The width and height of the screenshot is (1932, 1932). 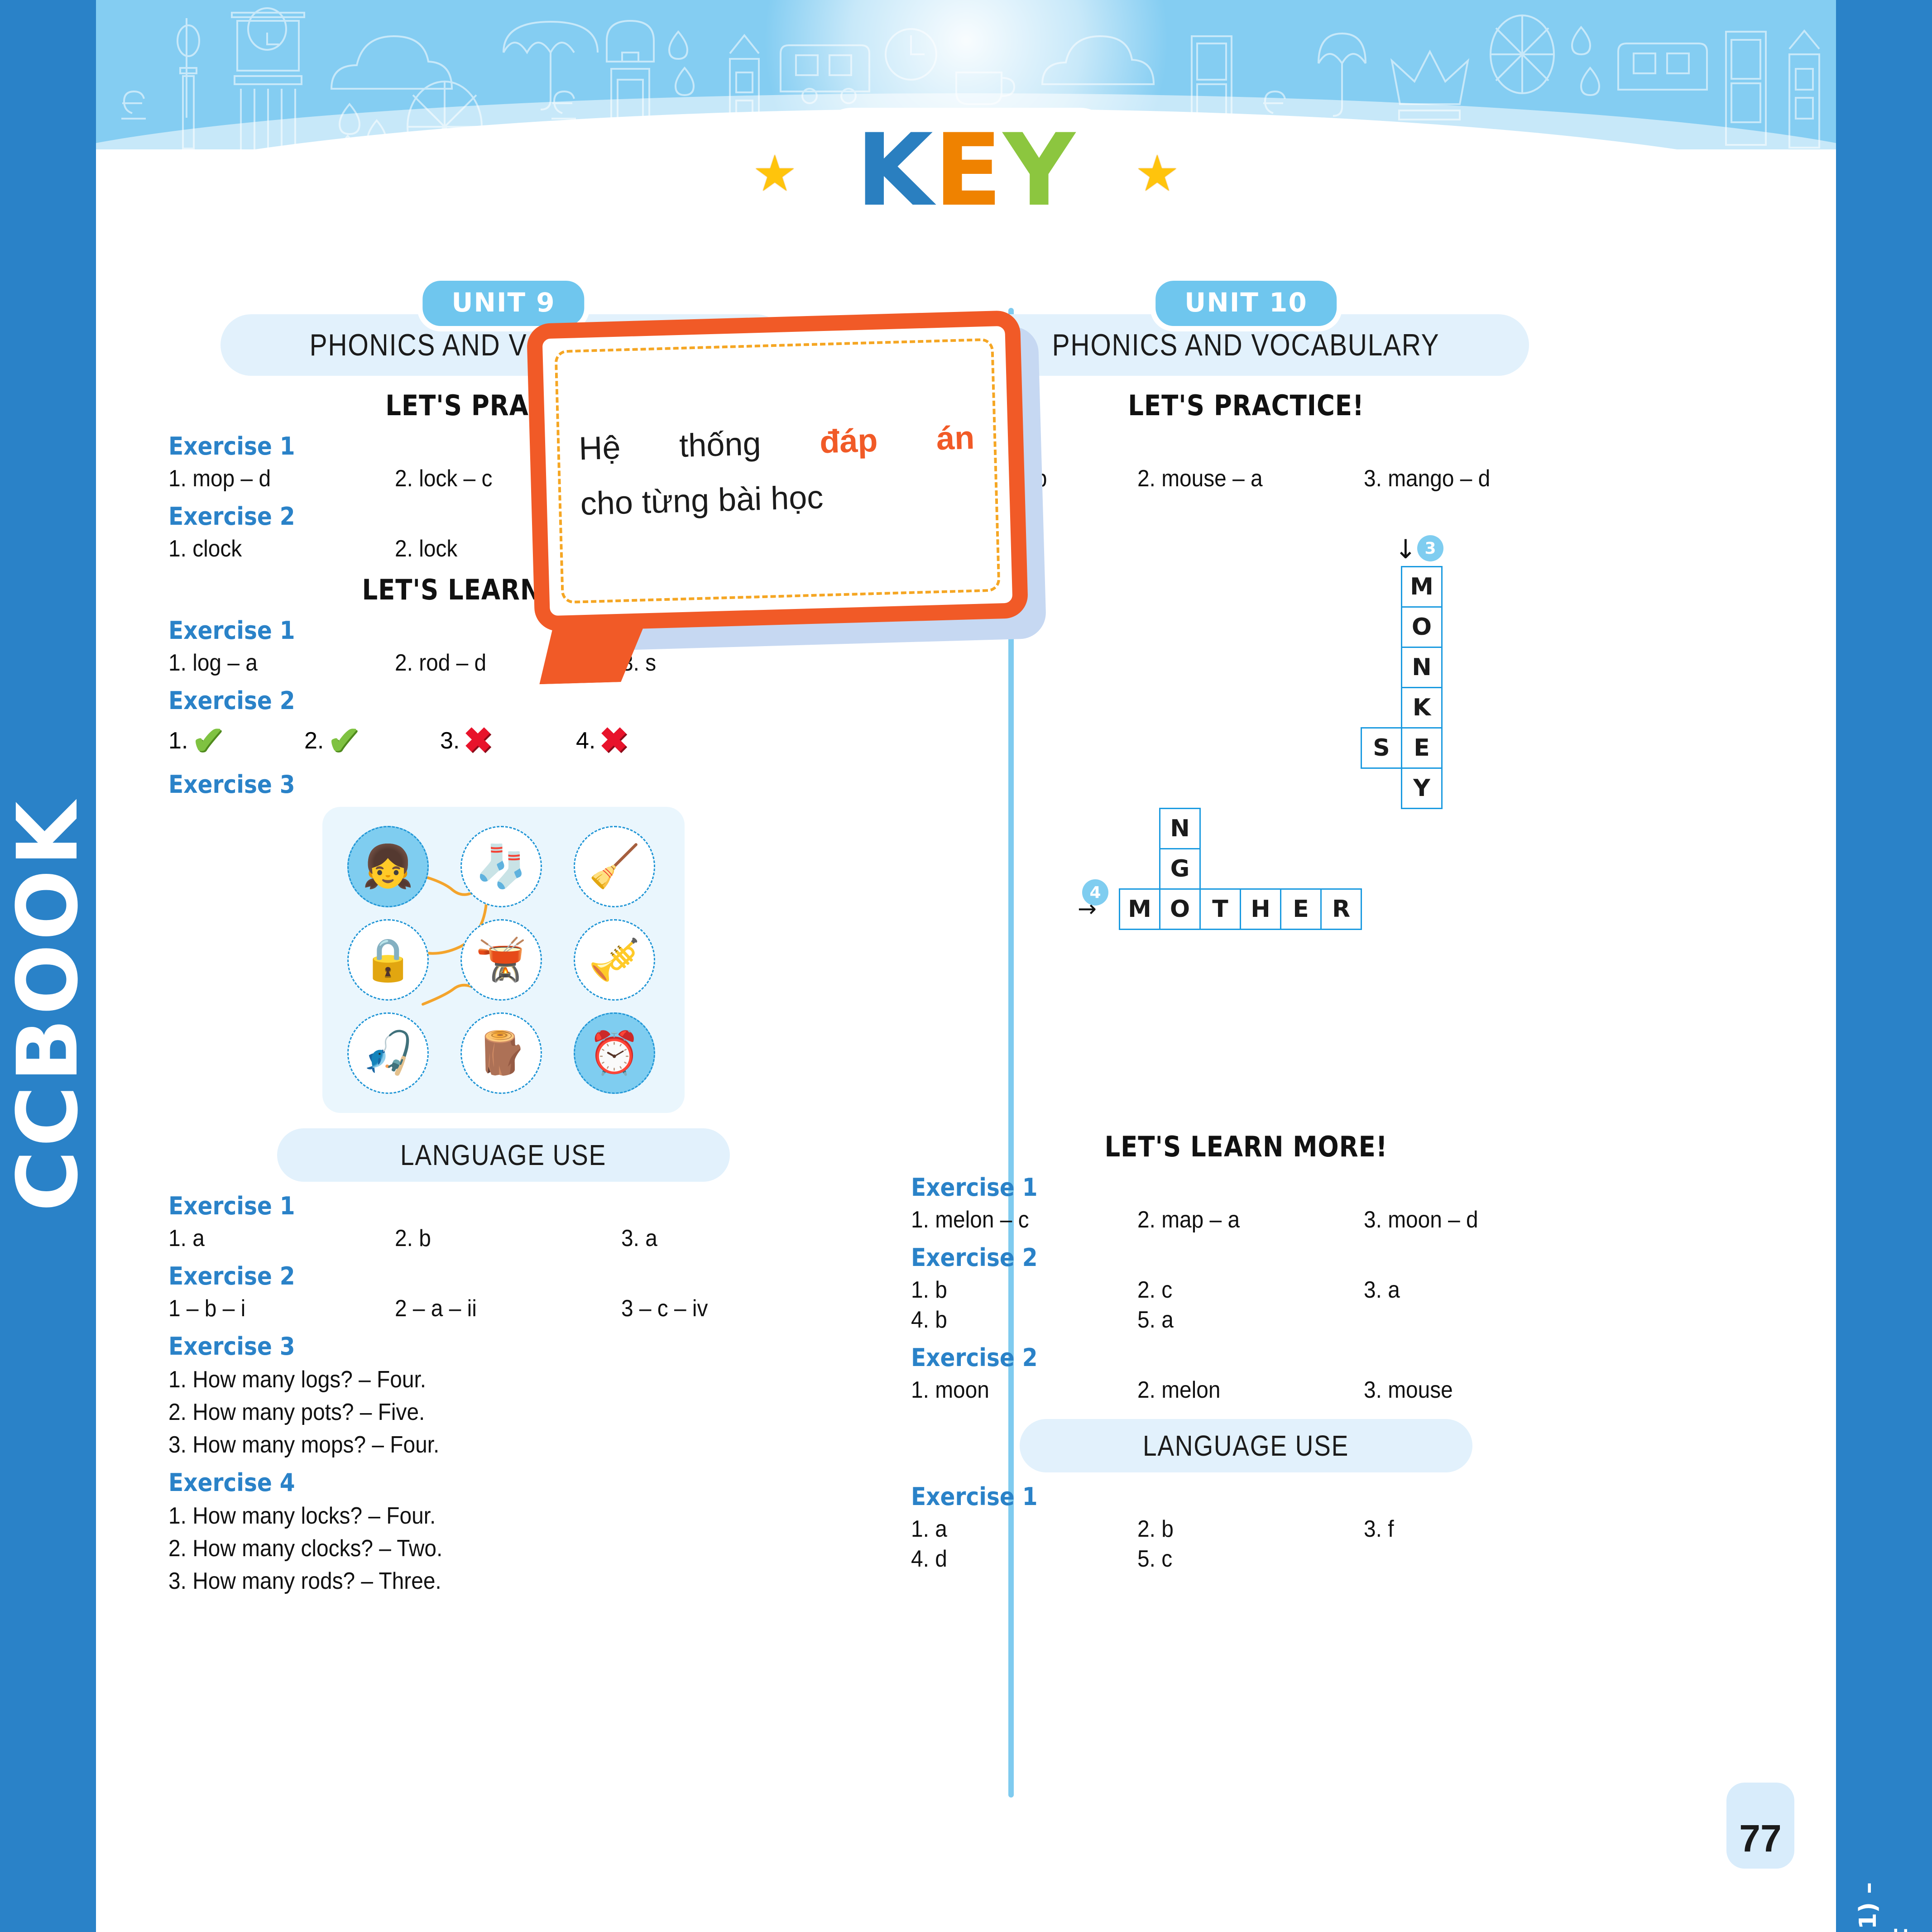 What do you see at coordinates (1246, 1290) in the screenshot?
I see `answer-row: 1. b 2. c 3. a` at bounding box center [1246, 1290].